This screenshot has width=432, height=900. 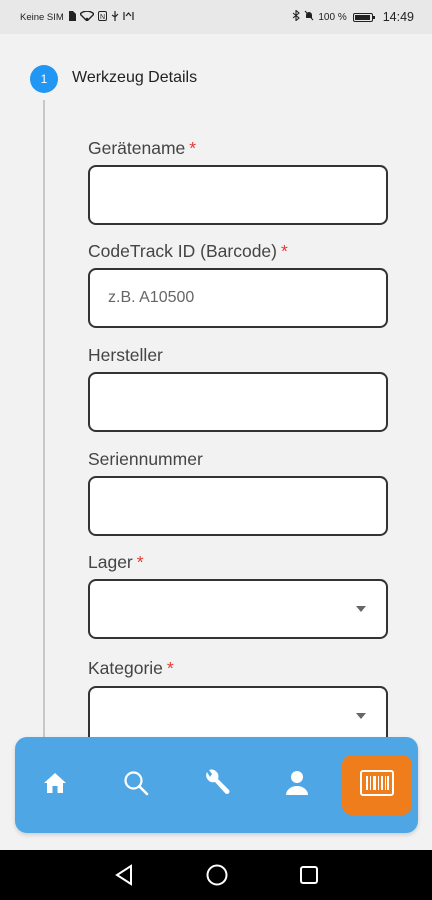 I want to click on mute-bell-icon, so click(x=309, y=17).